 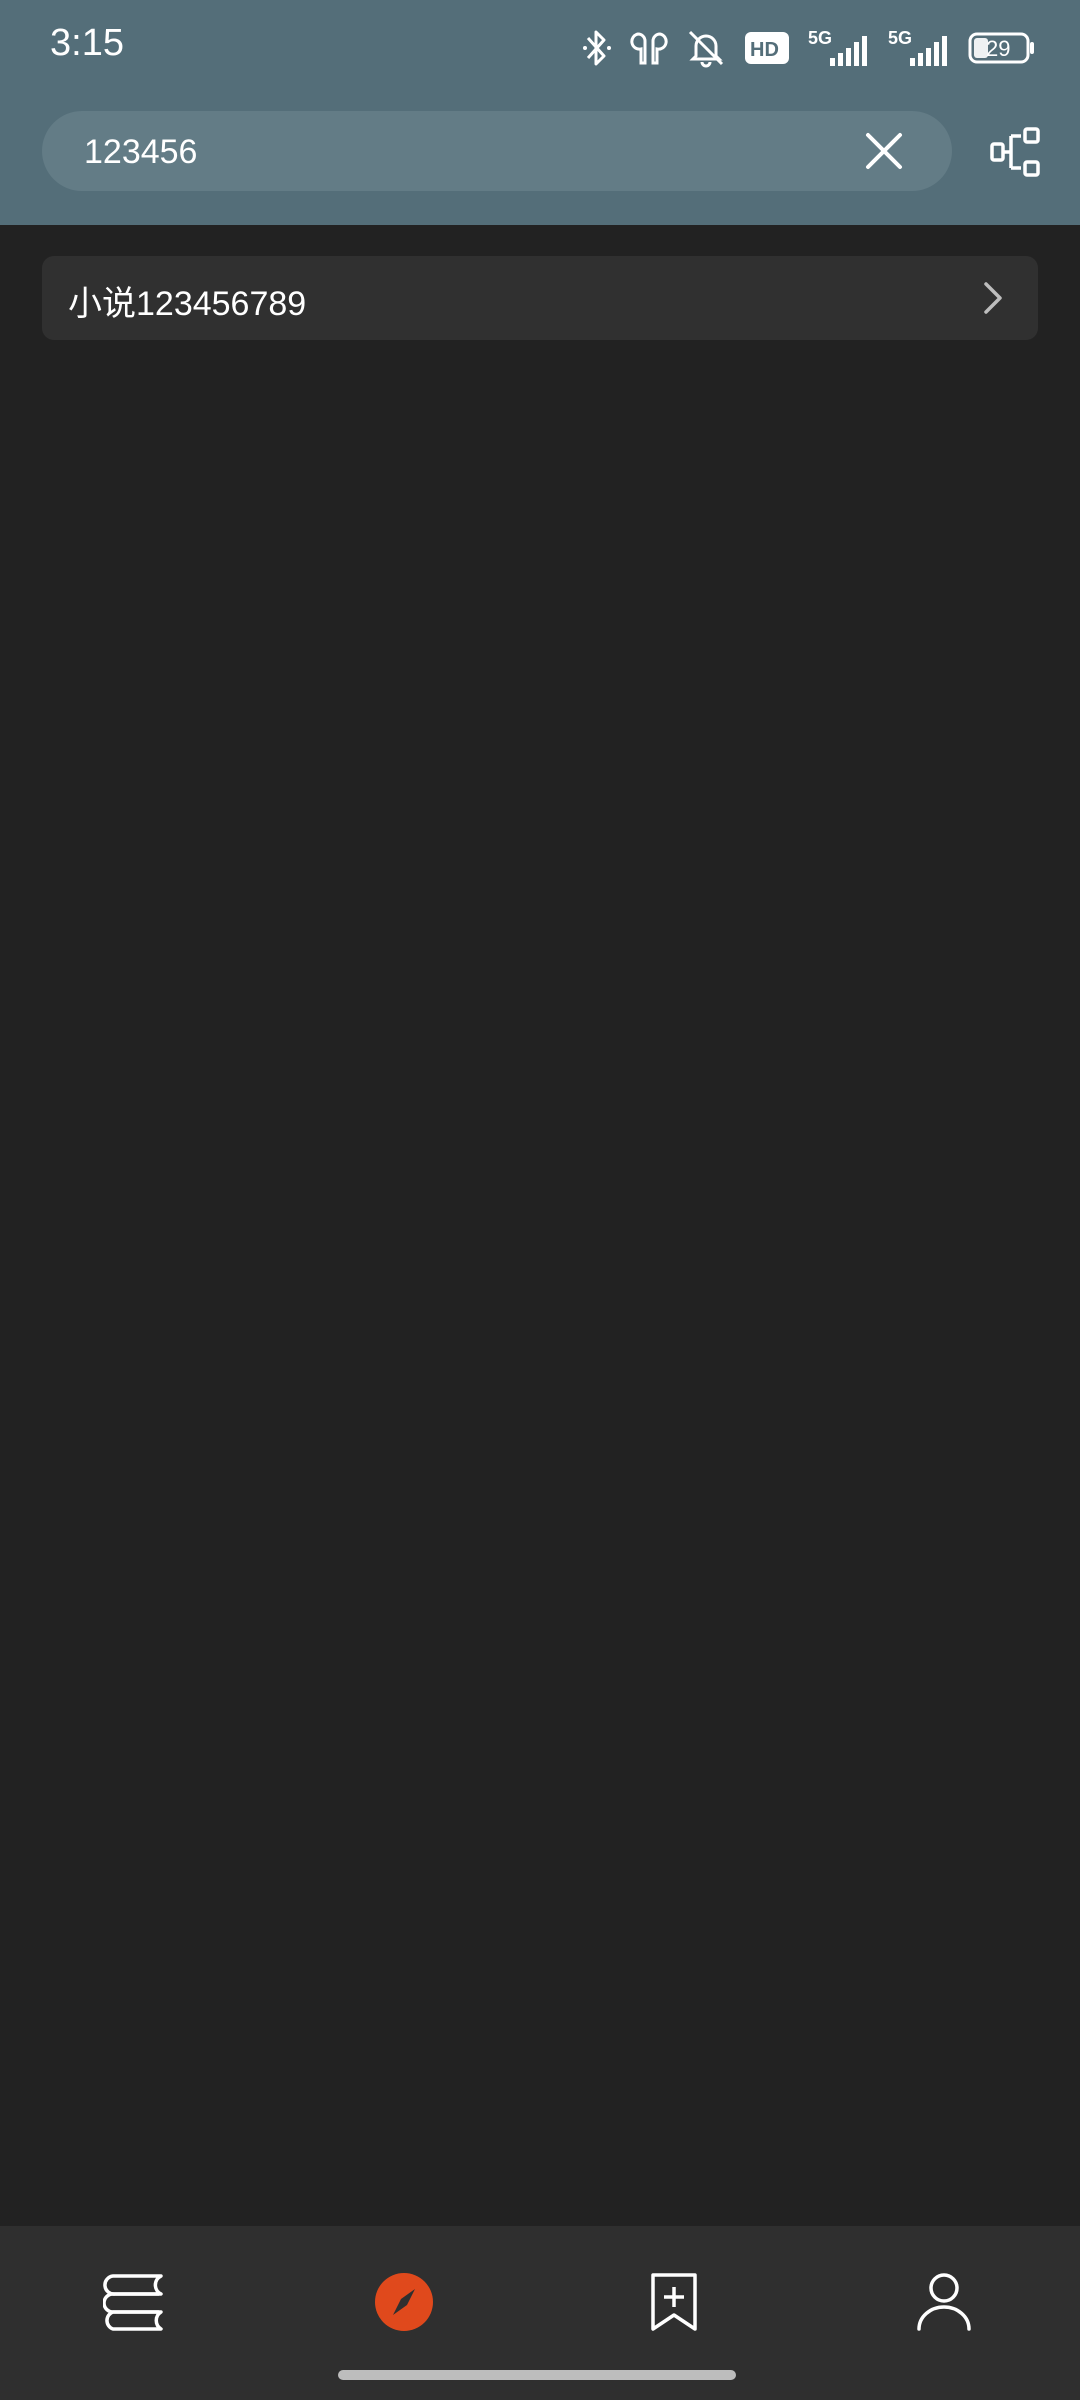 I want to click on nav-item-profile, so click(x=944, y=2302).